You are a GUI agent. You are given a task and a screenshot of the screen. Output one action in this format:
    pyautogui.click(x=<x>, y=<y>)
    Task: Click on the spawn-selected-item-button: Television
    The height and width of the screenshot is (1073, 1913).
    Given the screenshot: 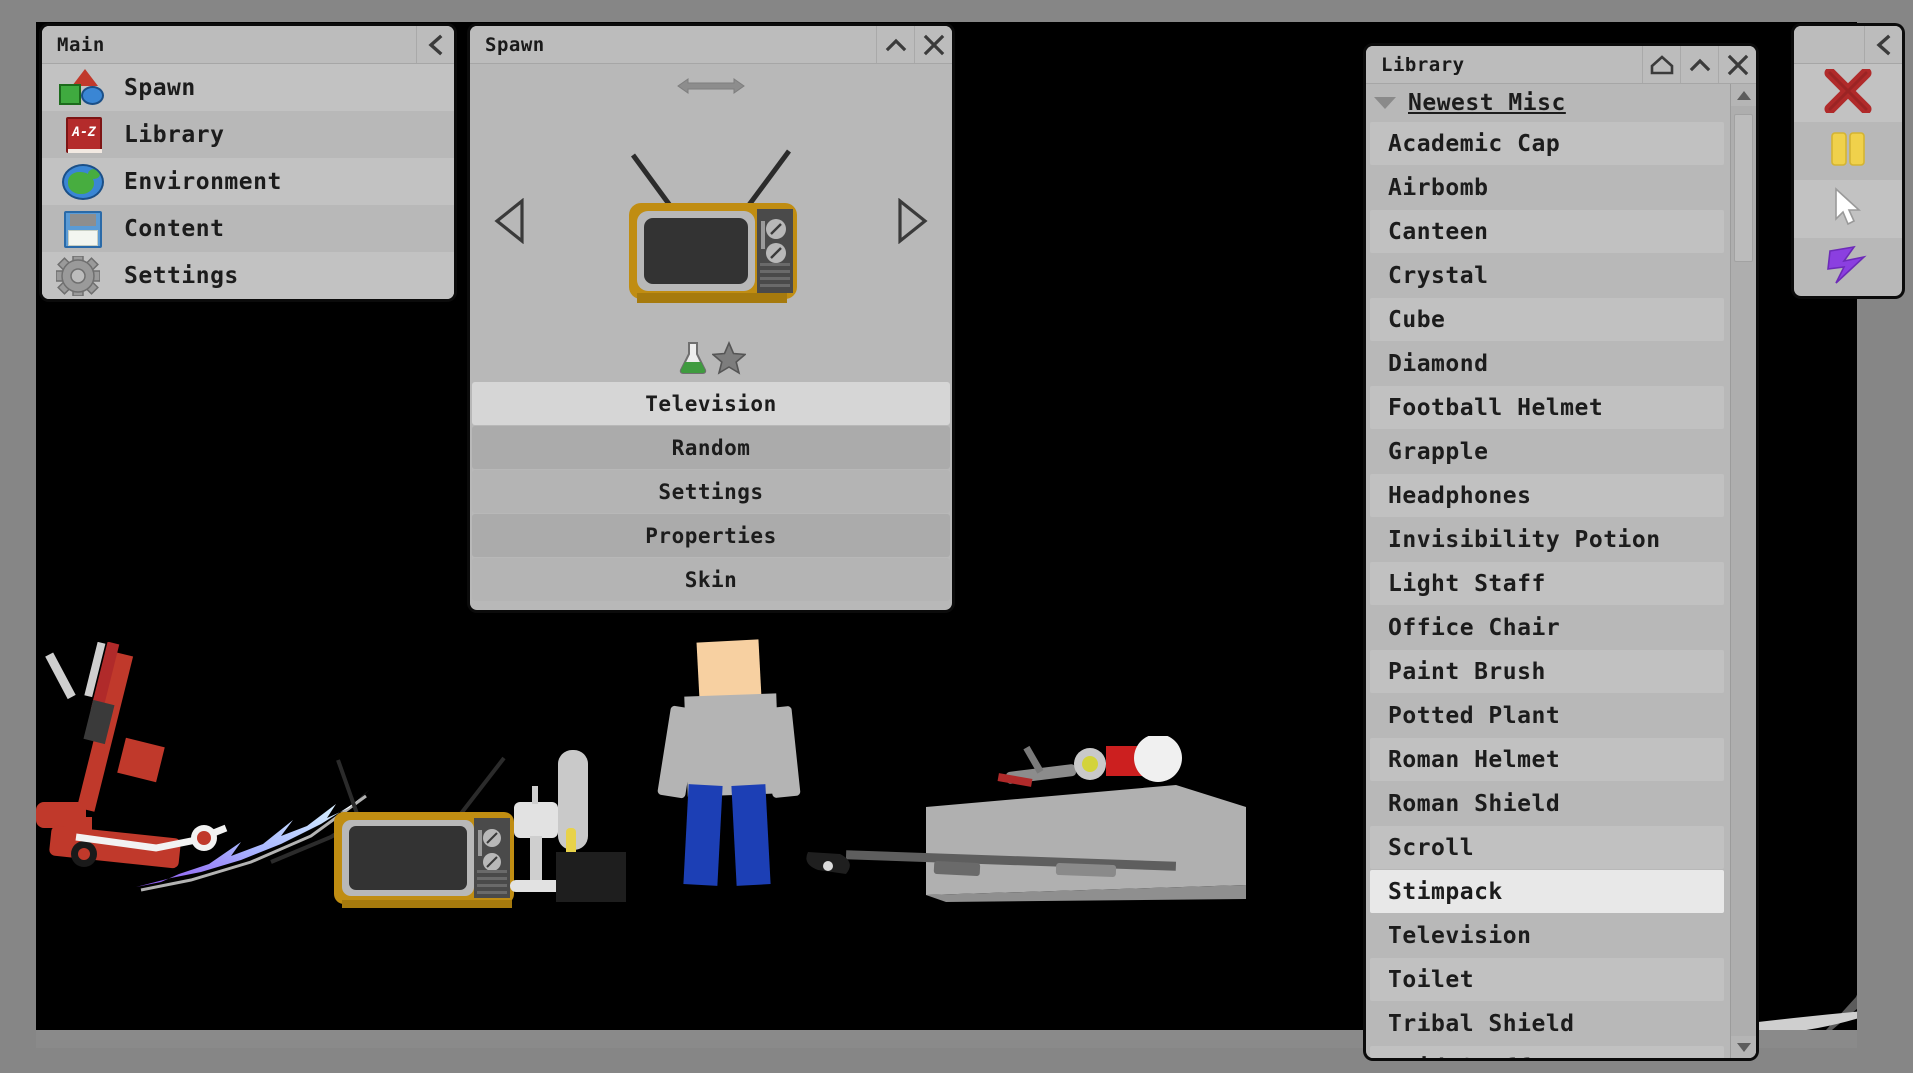 What is the action you would take?
    pyautogui.click(x=711, y=403)
    